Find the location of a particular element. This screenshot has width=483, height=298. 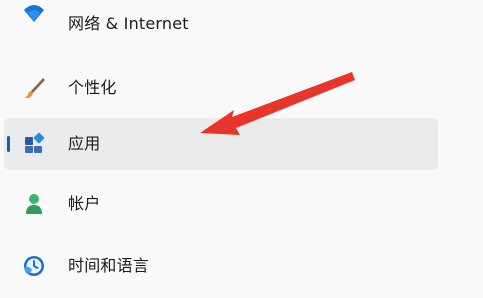

nav-item-label: 帐户 is located at coordinates (84, 203).